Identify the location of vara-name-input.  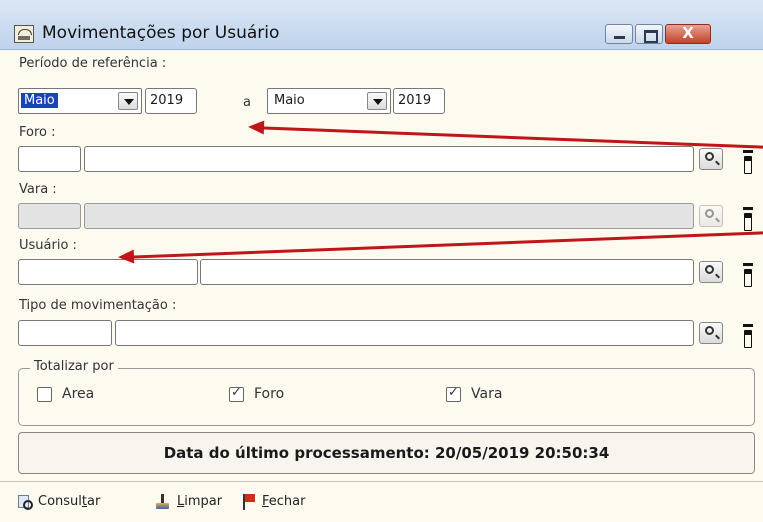
(389, 216).